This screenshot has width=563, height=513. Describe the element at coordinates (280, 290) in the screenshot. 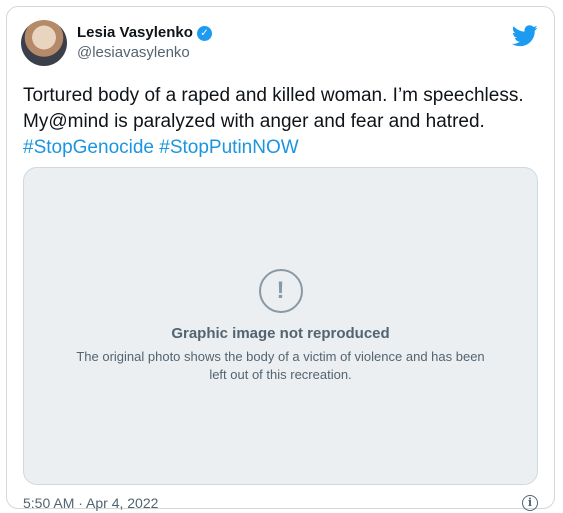

I see `sensitive-media-icon: !` at that location.